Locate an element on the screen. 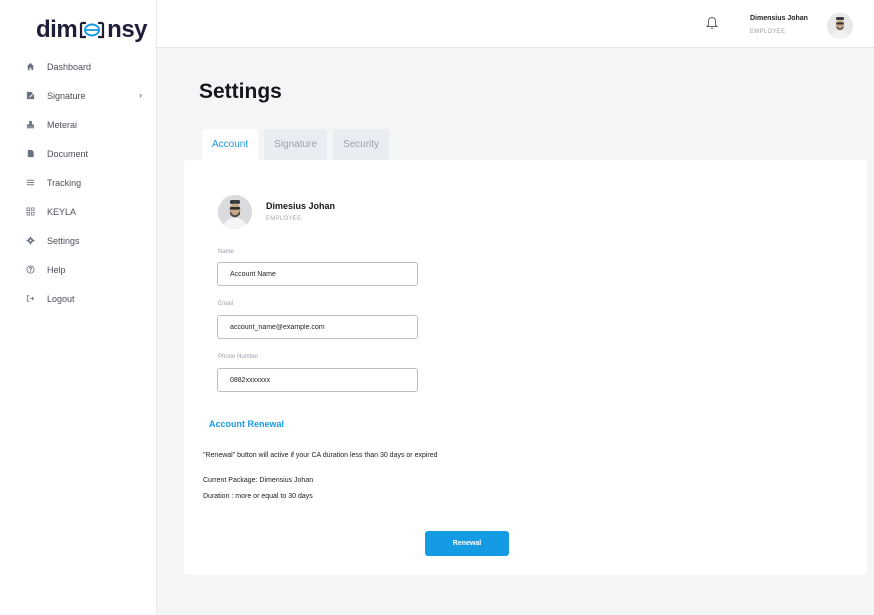 This screenshot has height=615, width=874. sidebar-item-label: Tracking is located at coordinates (64, 182).